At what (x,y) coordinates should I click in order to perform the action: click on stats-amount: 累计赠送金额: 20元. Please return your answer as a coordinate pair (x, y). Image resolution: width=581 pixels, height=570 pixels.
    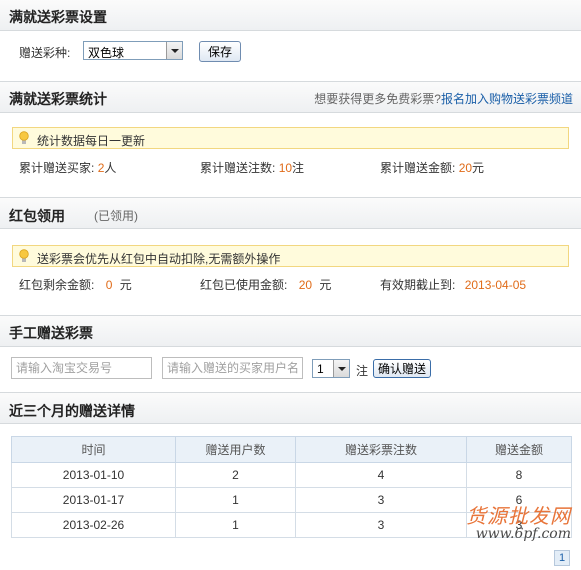
    Looking at the image, I should click on (432, 167).